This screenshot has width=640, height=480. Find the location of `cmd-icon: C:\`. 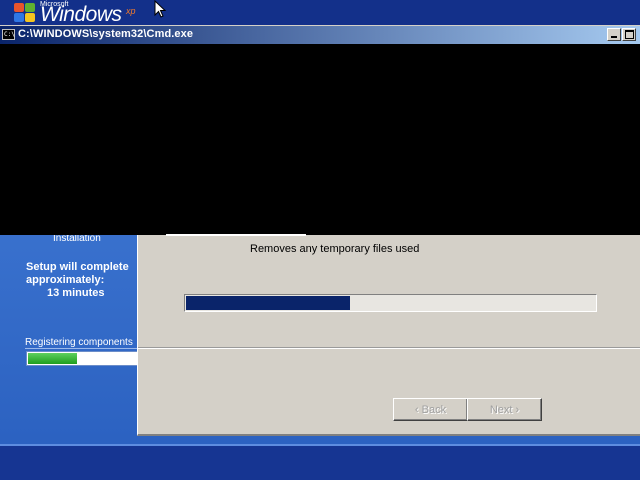

cmd-icon: C:\ is located at coordinates (8, 34).